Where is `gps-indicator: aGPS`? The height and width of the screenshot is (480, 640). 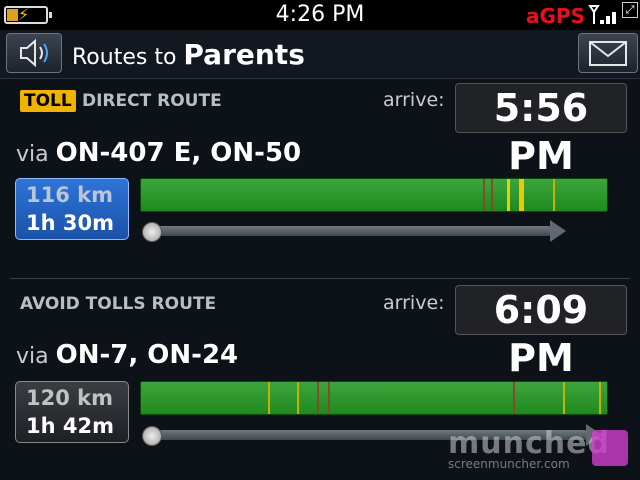
gps-indicator: aGPS is located at coordinates (555, 16).